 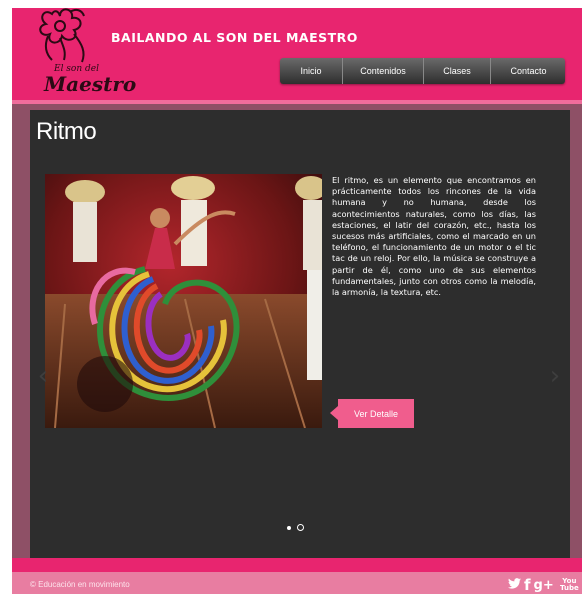 I want to click on googleplus-icon: g+, so click(x=544, y=585).